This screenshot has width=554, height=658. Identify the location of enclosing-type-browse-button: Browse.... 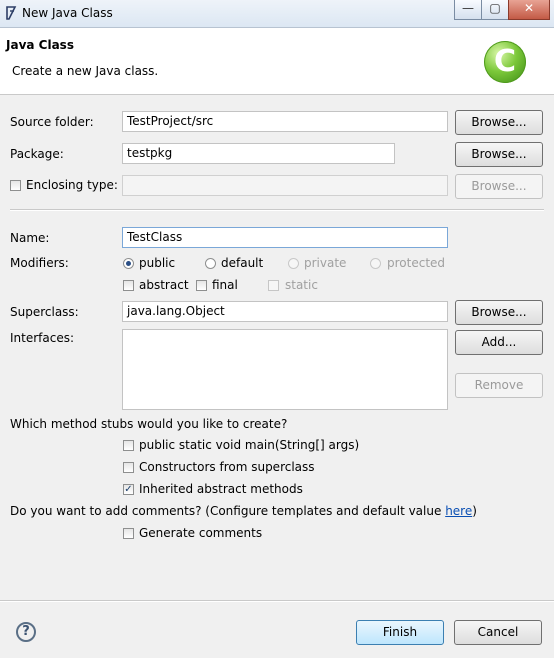
(499, 186).